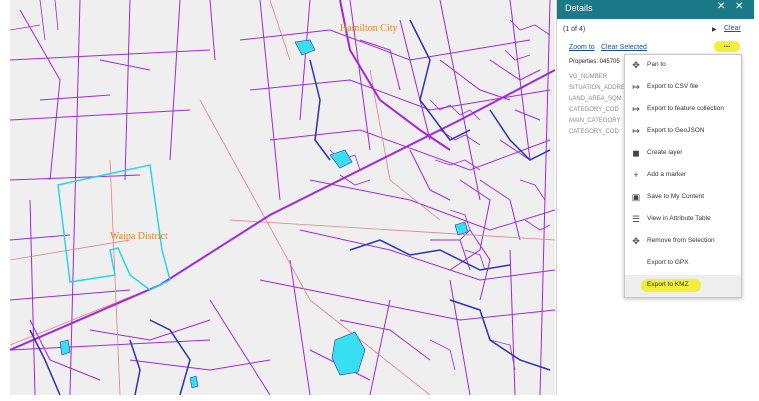 The image size is (759, 401). What do you see at coordinates (679, 218) in the screenshot?
I see `menu-item-label: View in Attribute Table` at bounding box center [679, 218].